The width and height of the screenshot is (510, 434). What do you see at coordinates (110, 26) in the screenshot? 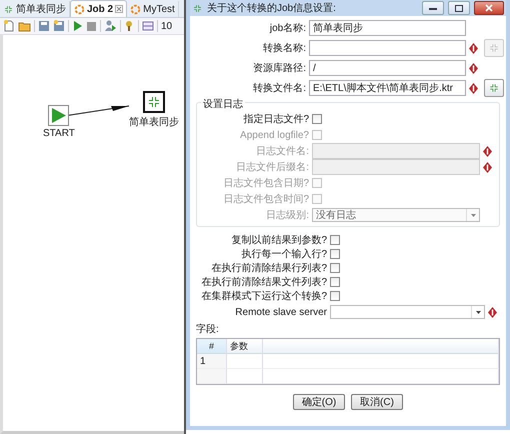
I see `person-run-icon` at bounding box center [110, 26].